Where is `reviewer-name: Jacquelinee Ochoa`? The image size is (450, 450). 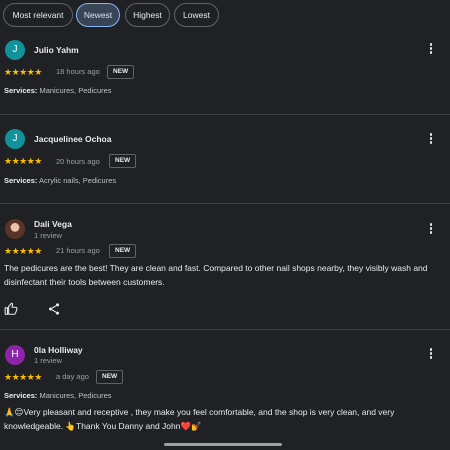 reviewer-name: Jacquelinee Ochoa is located at coordinates (72, 139).